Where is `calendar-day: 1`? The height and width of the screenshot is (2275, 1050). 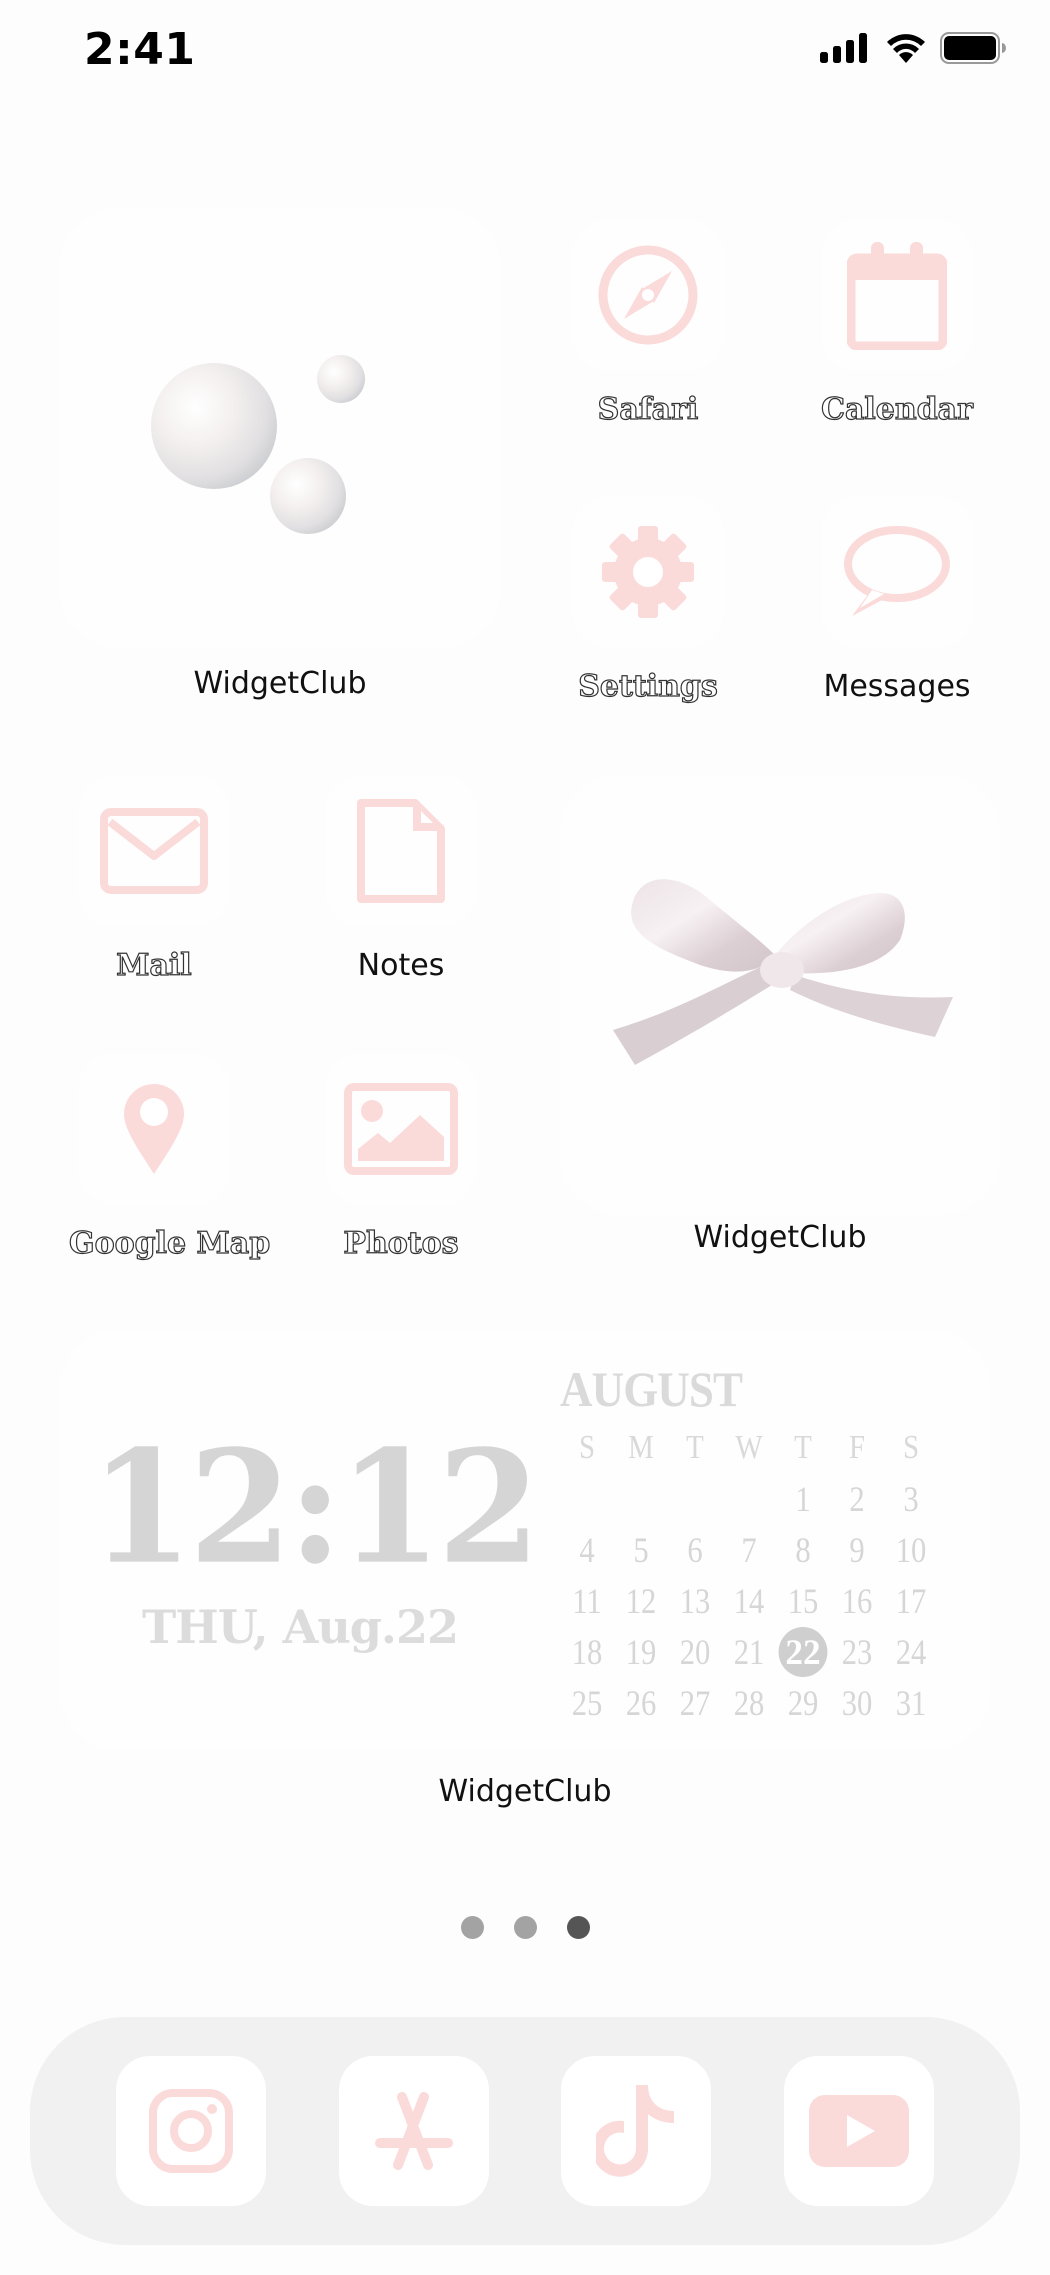
calendar-day: 1 is located at coordinates (803, 1498).